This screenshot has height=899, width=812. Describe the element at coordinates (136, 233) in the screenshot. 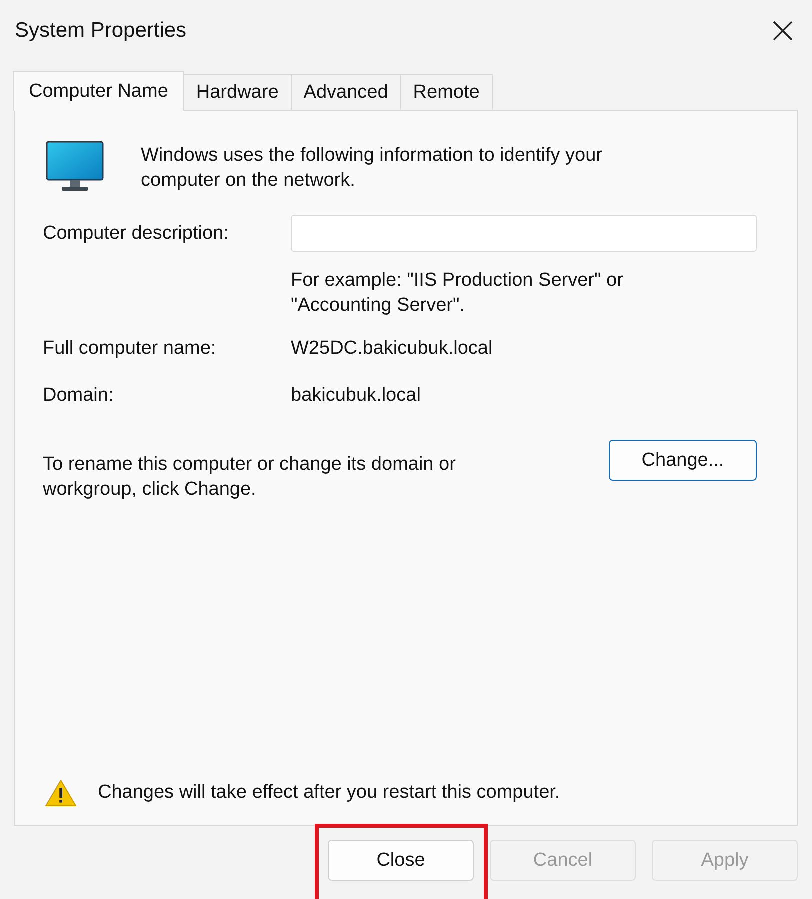

I see `field-label: Computer description:` at that location.